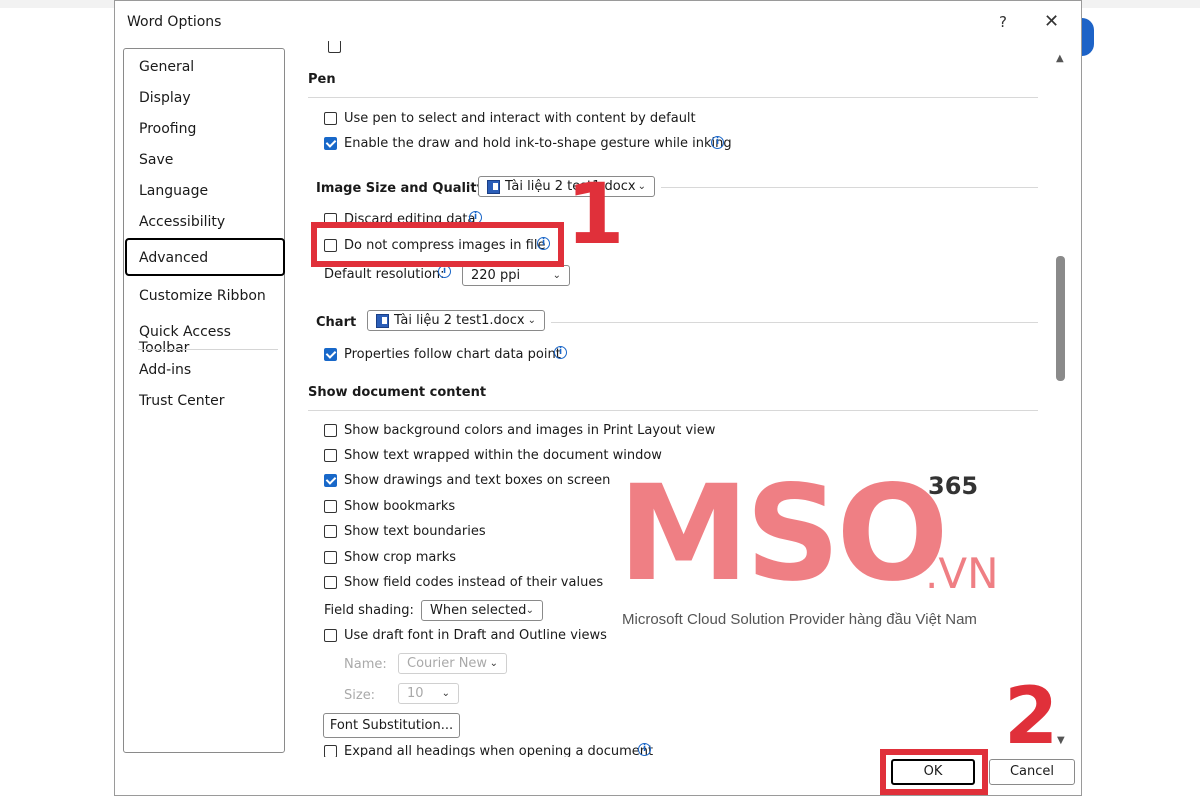 The image size is (1200, 800). Describe the element at coordinates (437, 244) in the screenshot. I see `step1-highlight-box` at that location.